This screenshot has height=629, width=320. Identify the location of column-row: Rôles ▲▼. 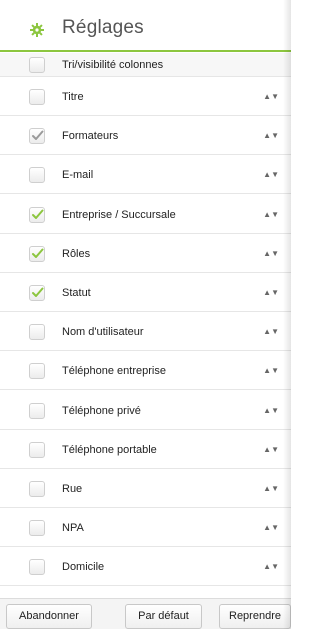
(145, 253).